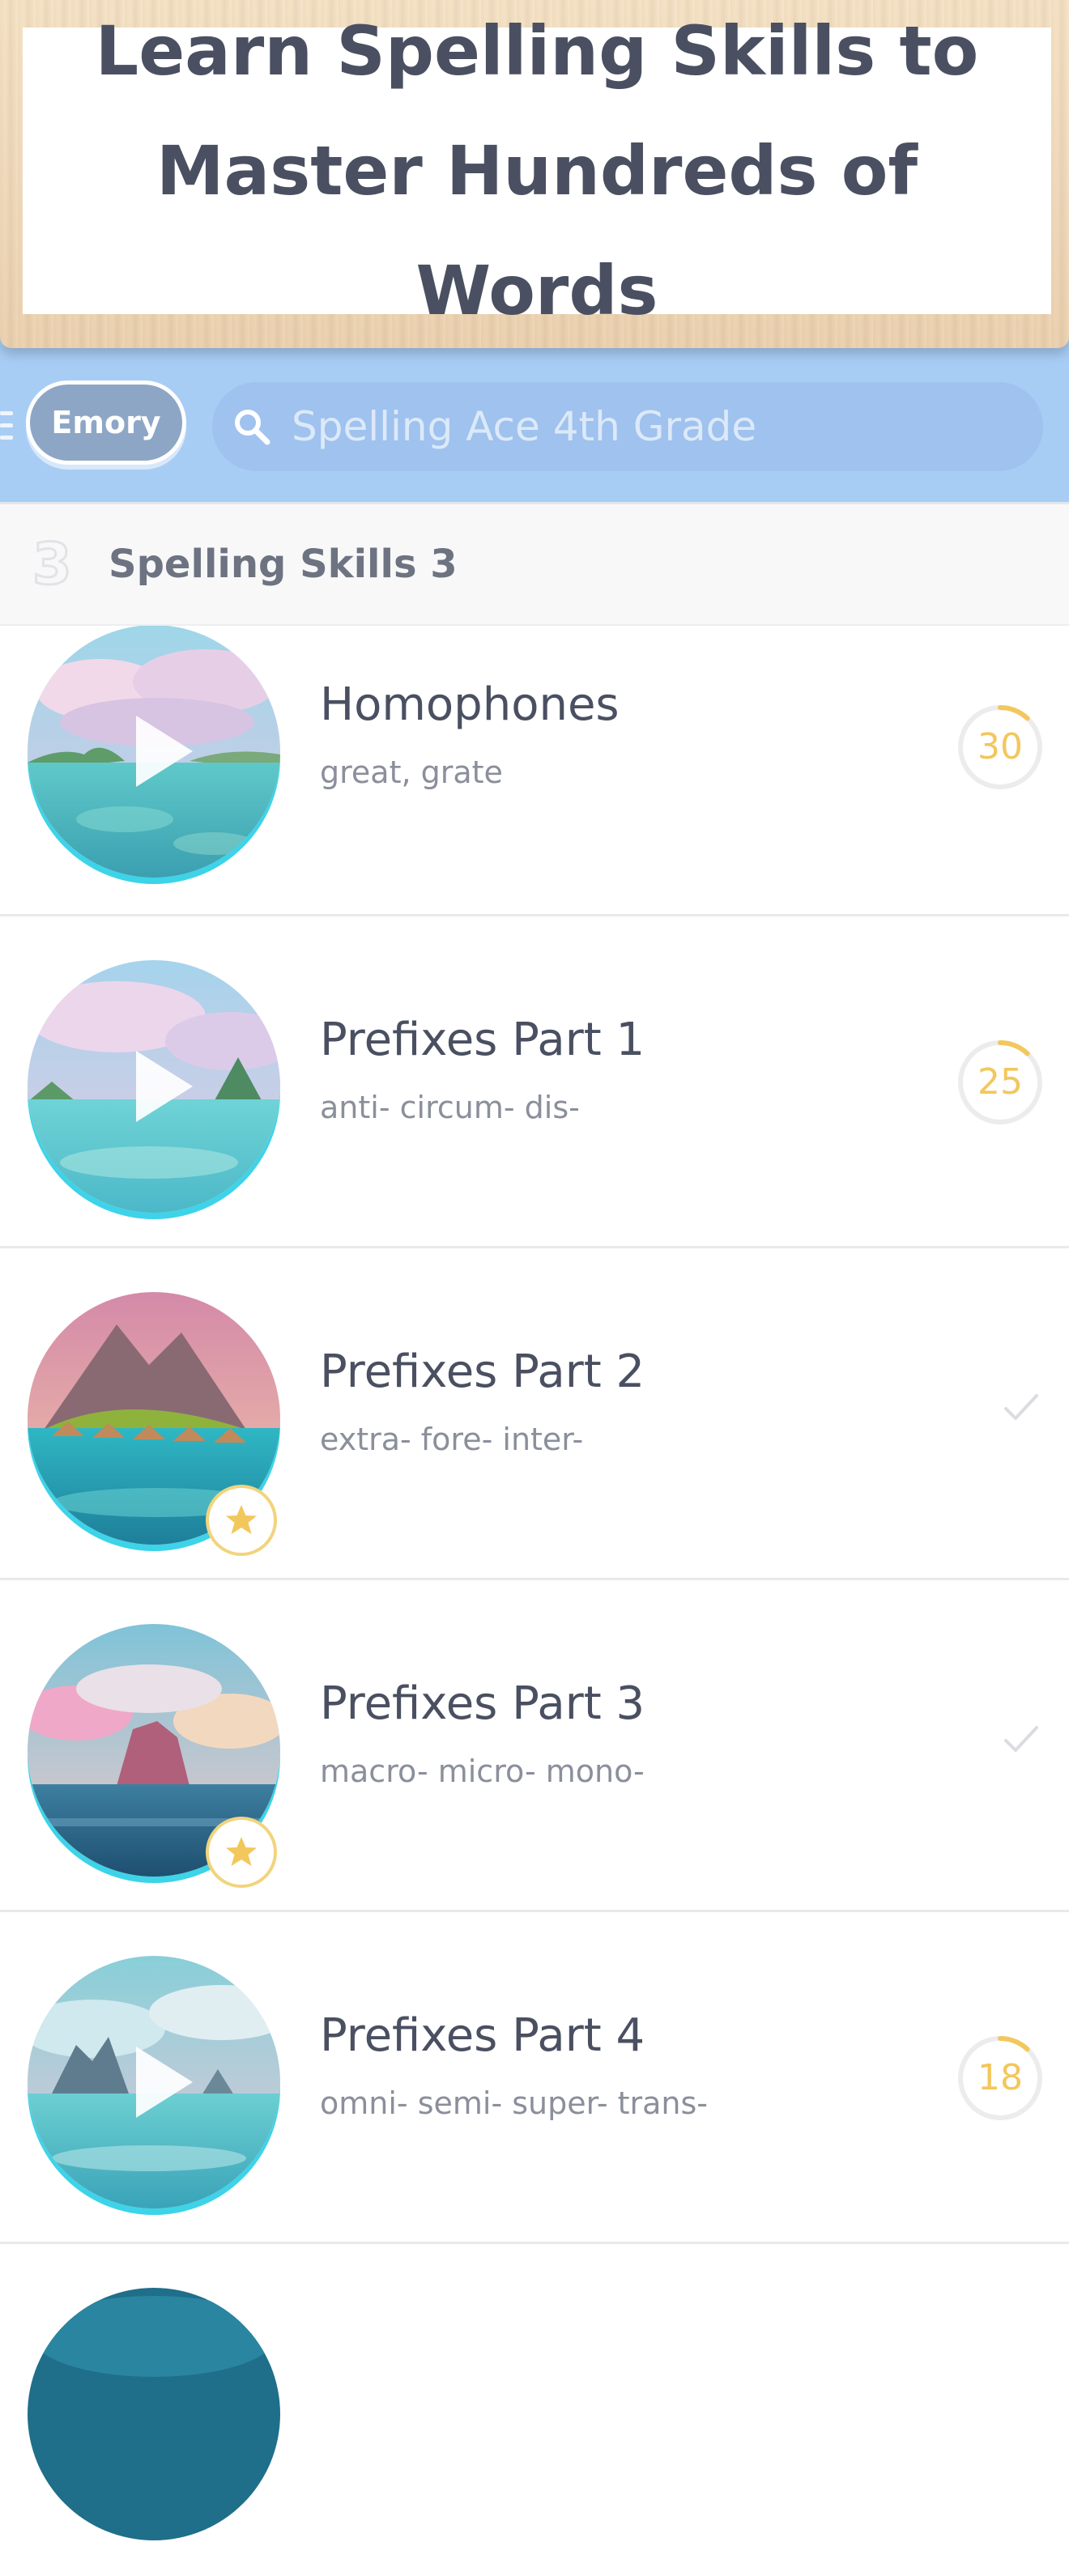 This screenshot has height=2576, width=1069. Describe the element at coordinates (253, 427) in the screenshot. I see `search-icon` at that location.